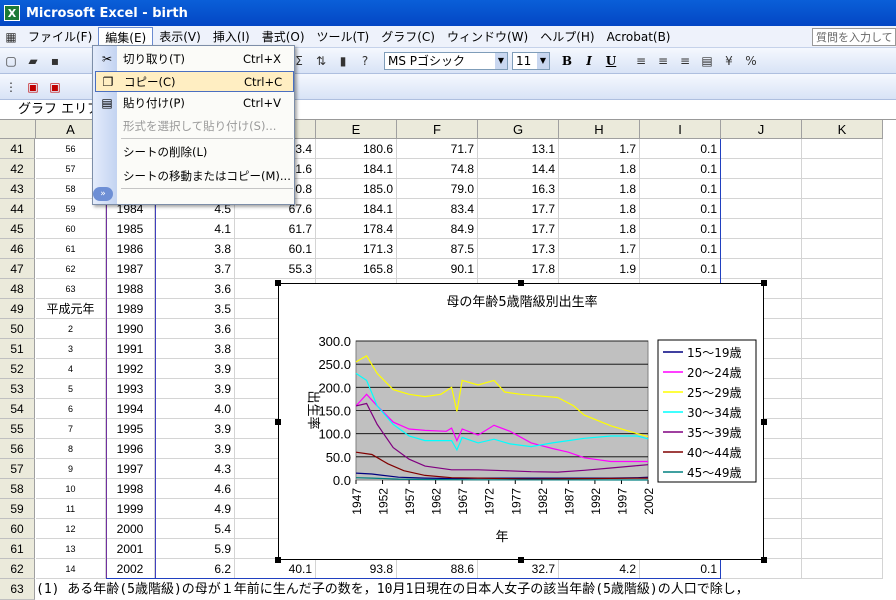 The height and width of the screenshot is (600, 896). What do you see at coordinates (680, 189) in the screenshot?
I see `cell-I43: 0.1` at bounding box center [680, 189].